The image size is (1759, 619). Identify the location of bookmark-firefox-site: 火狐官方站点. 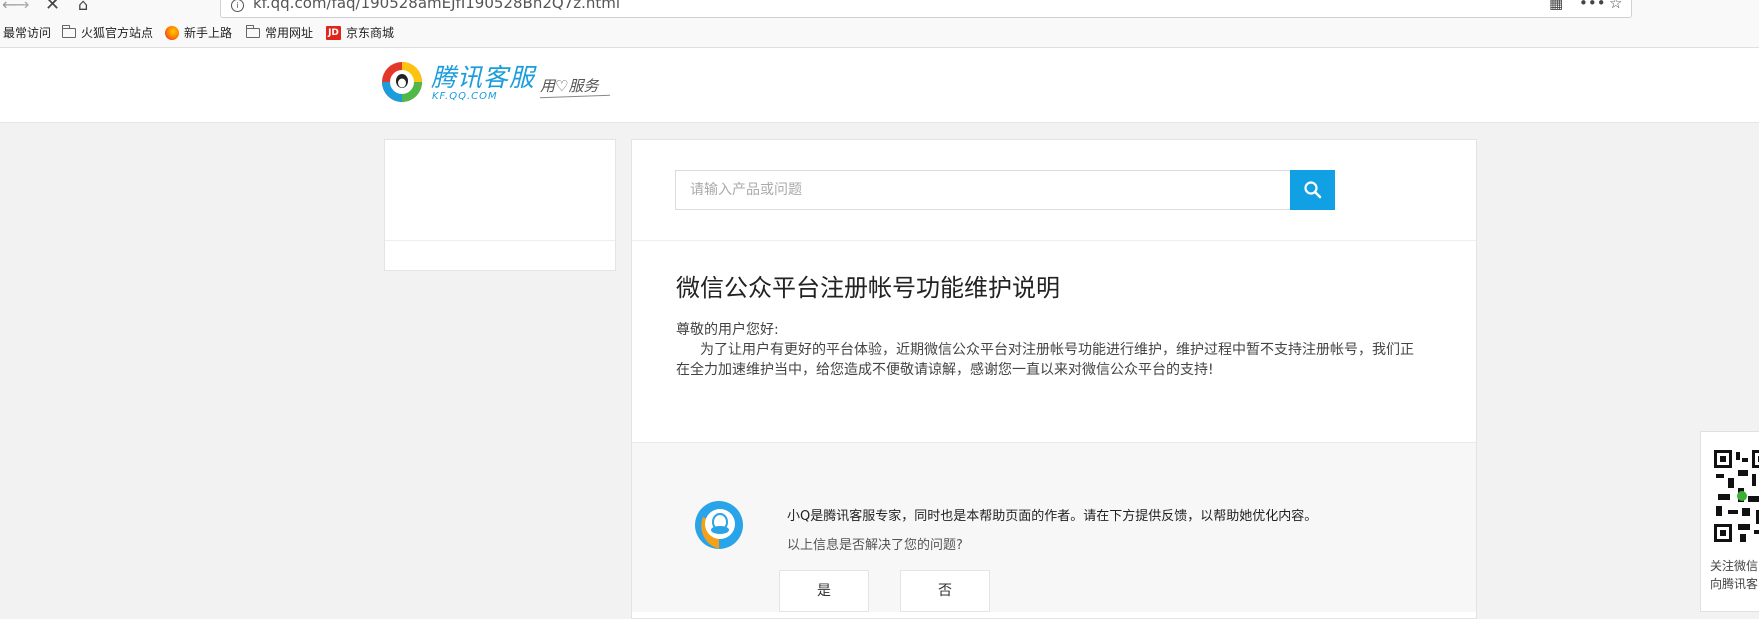
(107, 32).